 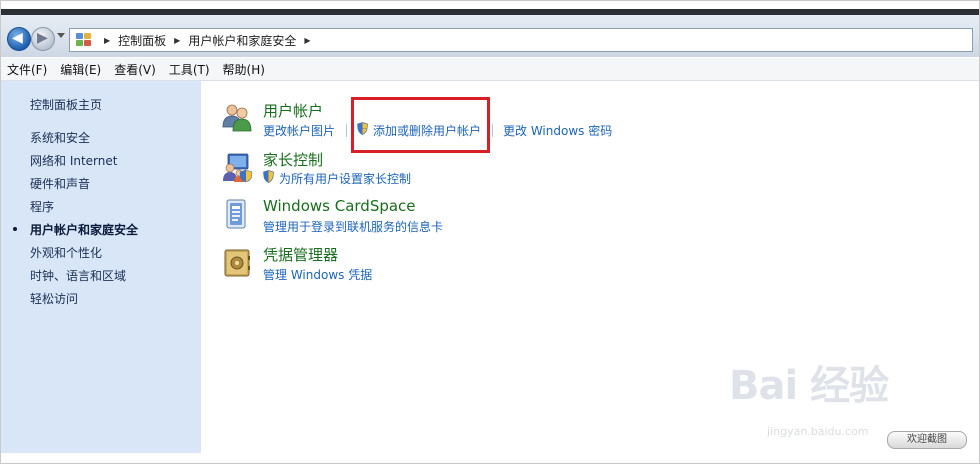 What do you see at coordinates (27, 69) in the screenshot?
I see `menu-file: 文件(F)` at bounding box center [27, 69].